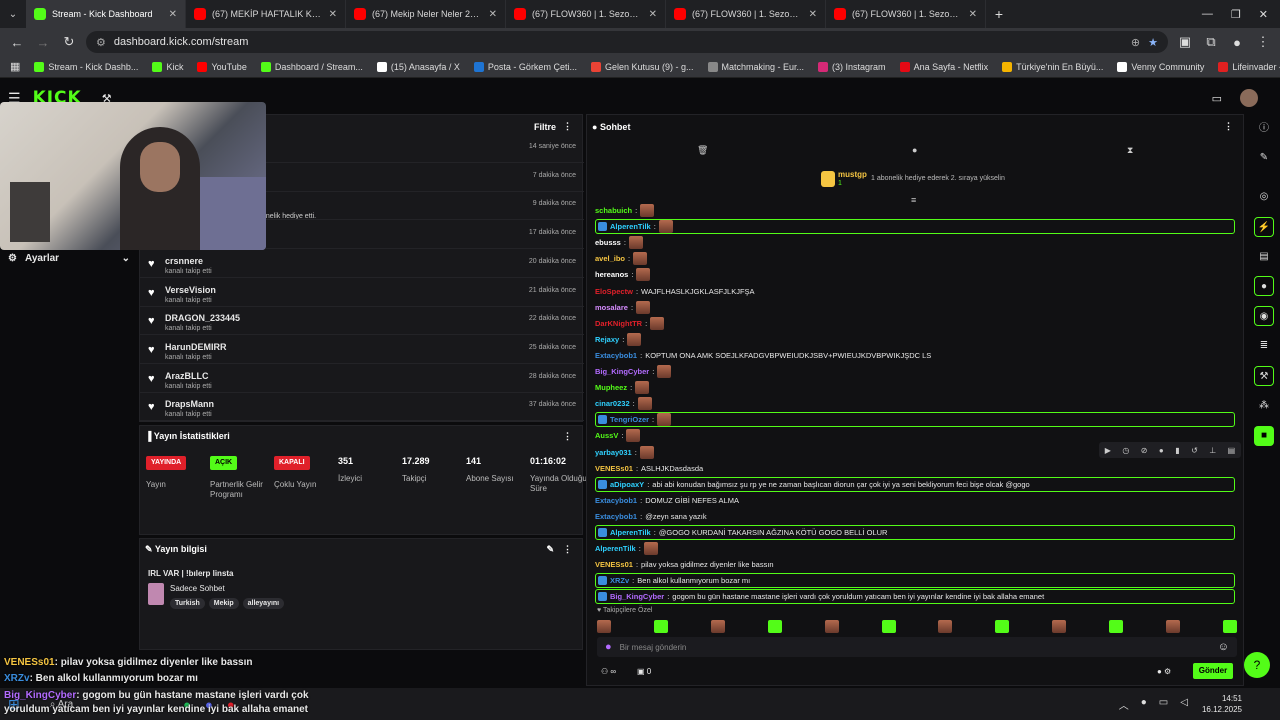 The width and height of the screenshot is (1280, 720). Describe the element at coordinates (1211, 42) in the screenshot. I see `puzzle-icon: ⧉` at that location.